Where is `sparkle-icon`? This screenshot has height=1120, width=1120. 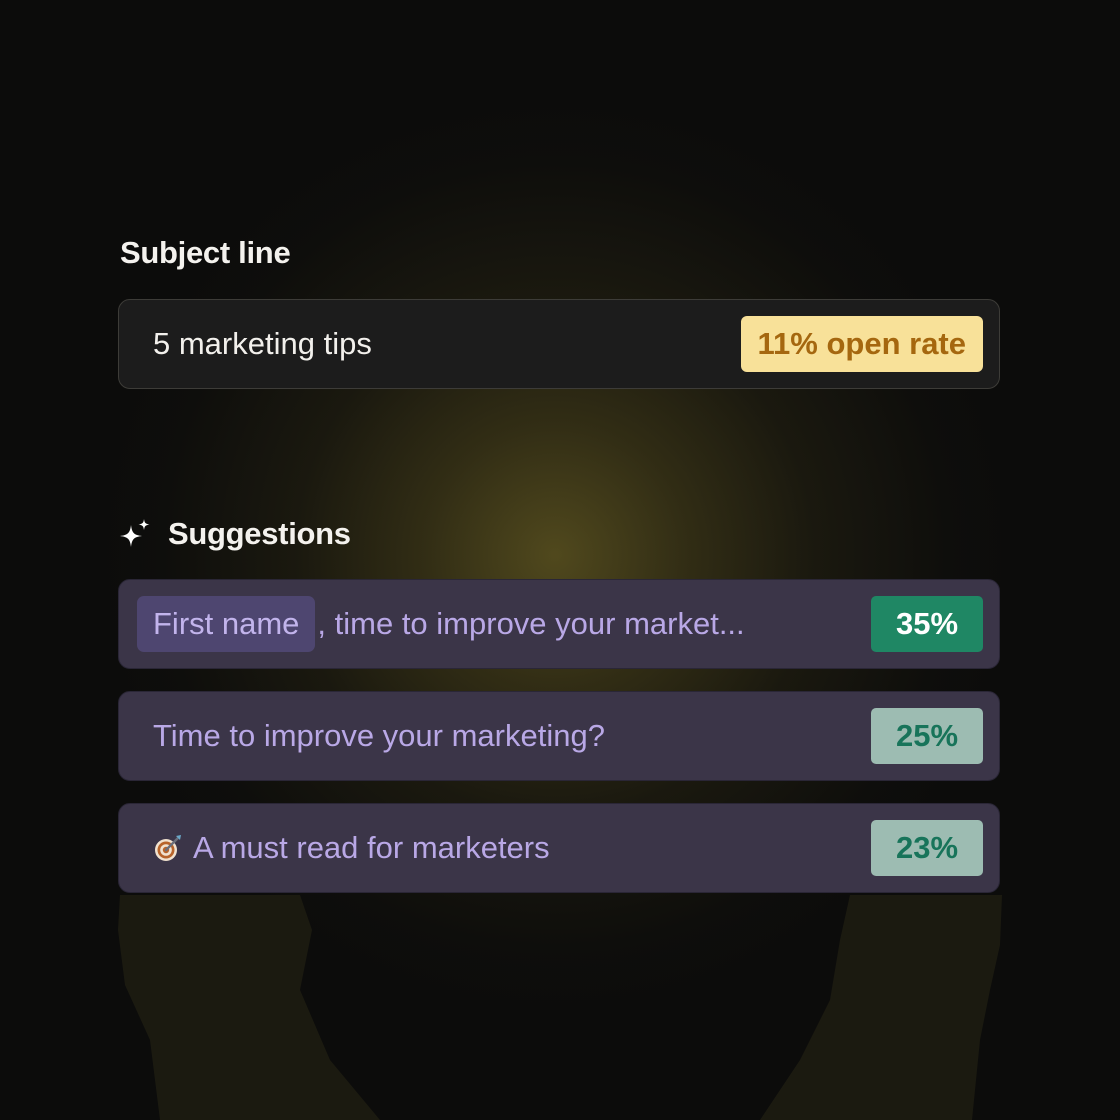
sparkle-icon is located at coordinates (135, 533).